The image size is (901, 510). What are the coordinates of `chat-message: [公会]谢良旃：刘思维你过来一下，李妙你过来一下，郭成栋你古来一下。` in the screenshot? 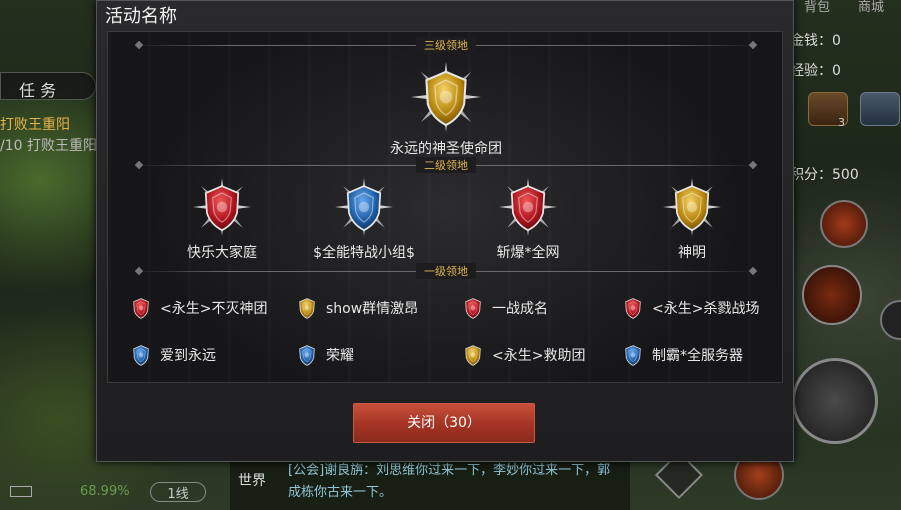 It's located at (449, 481).